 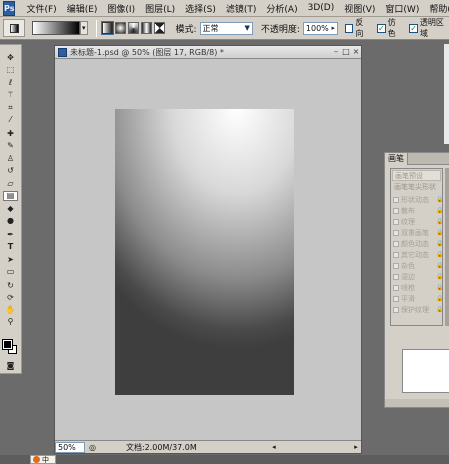 What do you see at coordinates (10, 83) in the screenshot?
I see `lasso-tool-icon: ℓ` at bounding box center [10, 83].